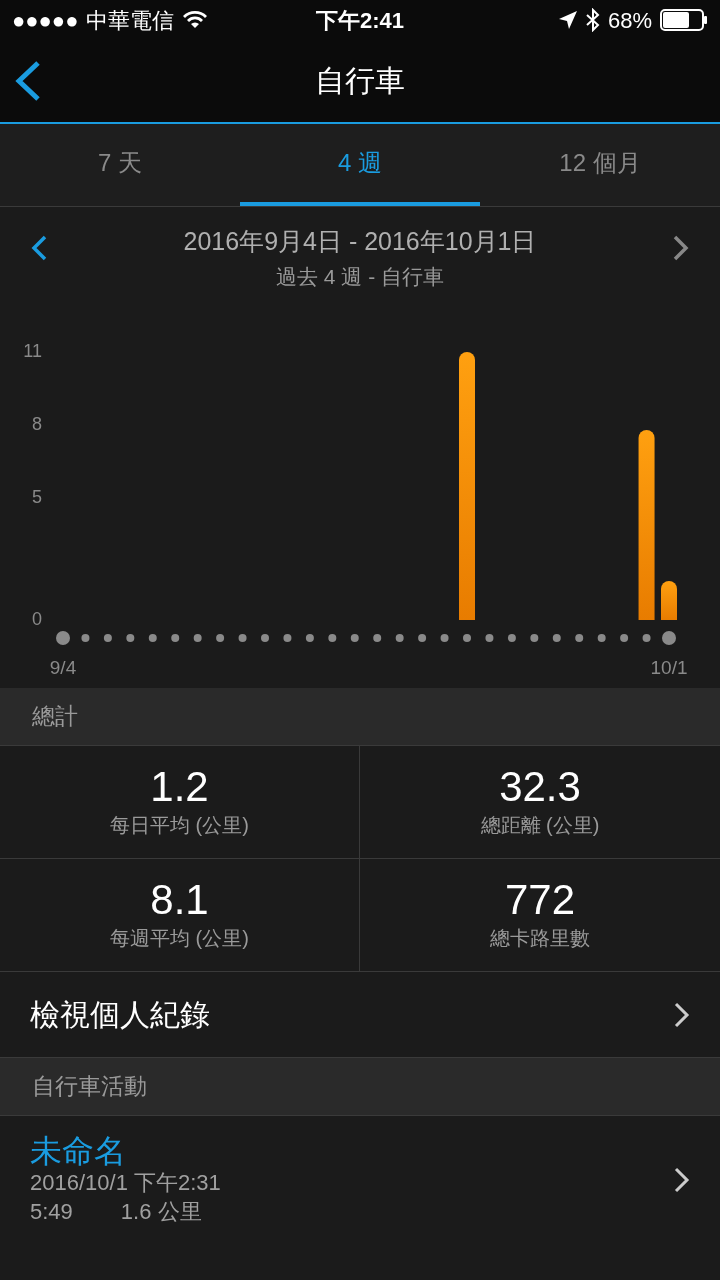 The height and width of the screenshot is (1280, 720). Describe the element at coordinates (629, 20) in the screenshot. I see `battery-percent: 68%` at that location.